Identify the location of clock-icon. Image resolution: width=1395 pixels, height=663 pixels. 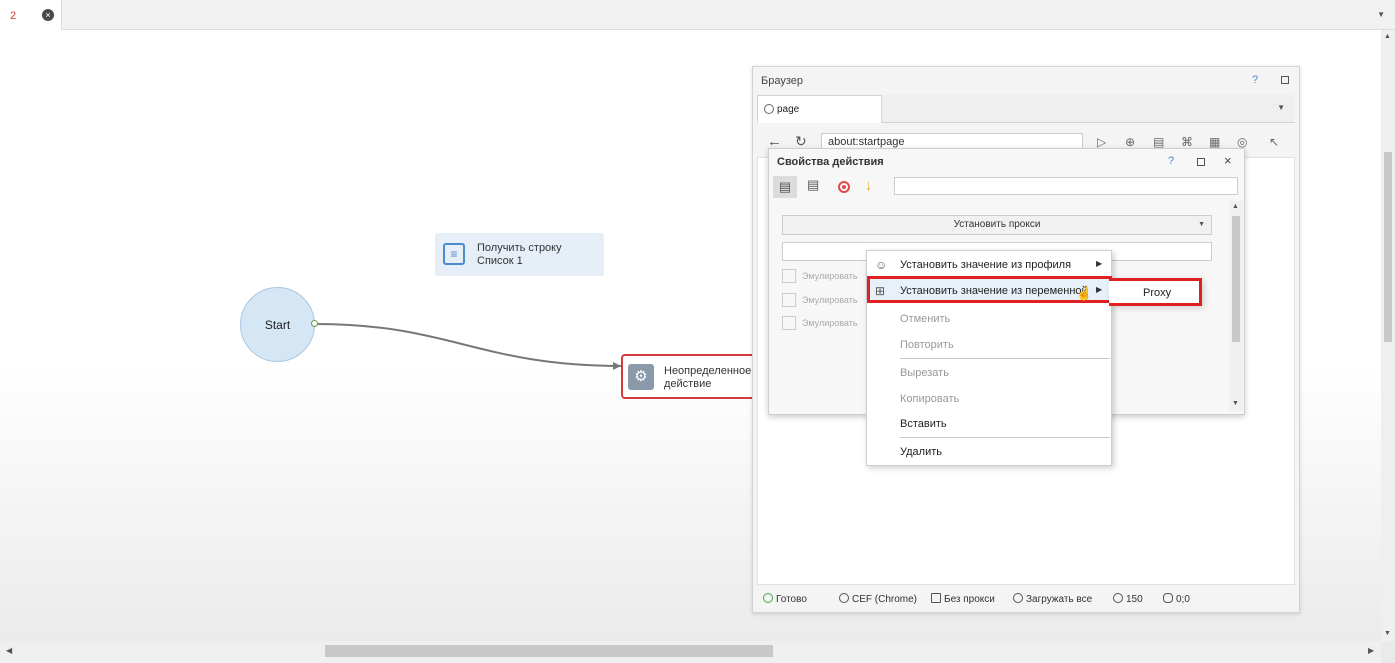
(1118, 598).